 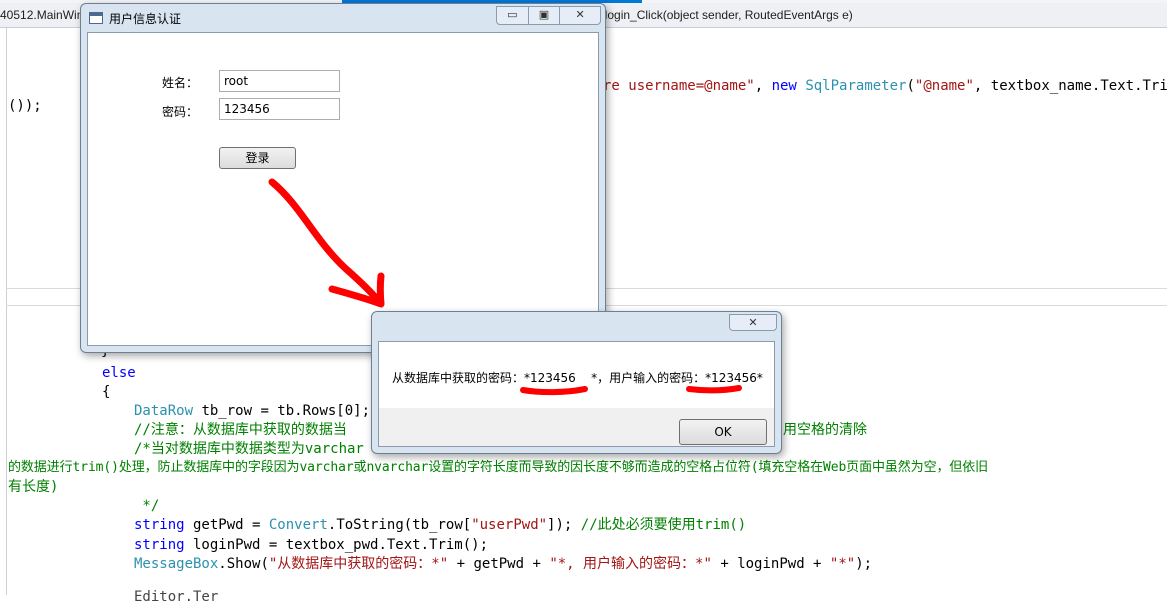 I want to click on annotation-underline-db, so click(x=554, y=391).